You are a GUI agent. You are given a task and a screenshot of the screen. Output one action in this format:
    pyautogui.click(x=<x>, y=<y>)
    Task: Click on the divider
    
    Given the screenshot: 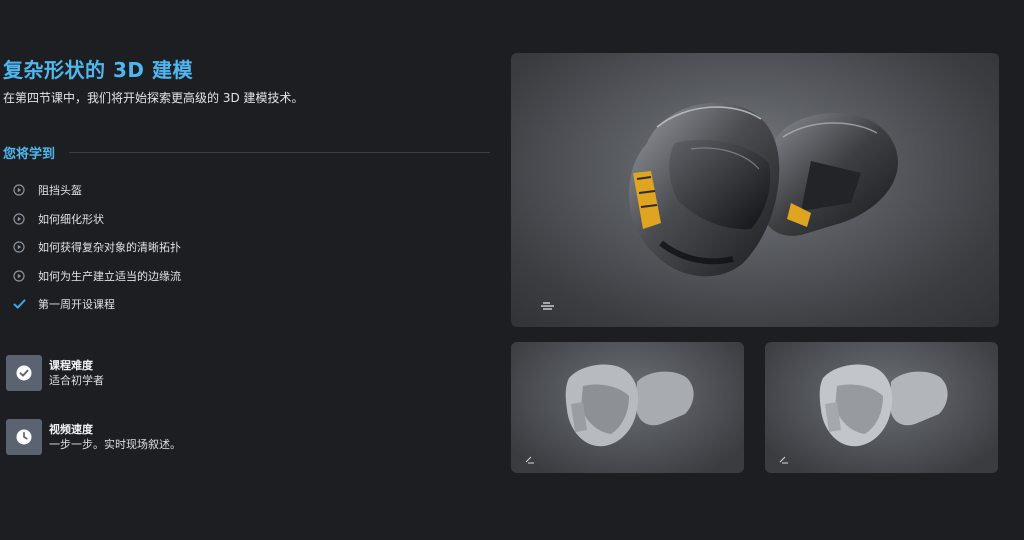 What is the action you would take?
    pyautogui.click(x=279, y=152)
    